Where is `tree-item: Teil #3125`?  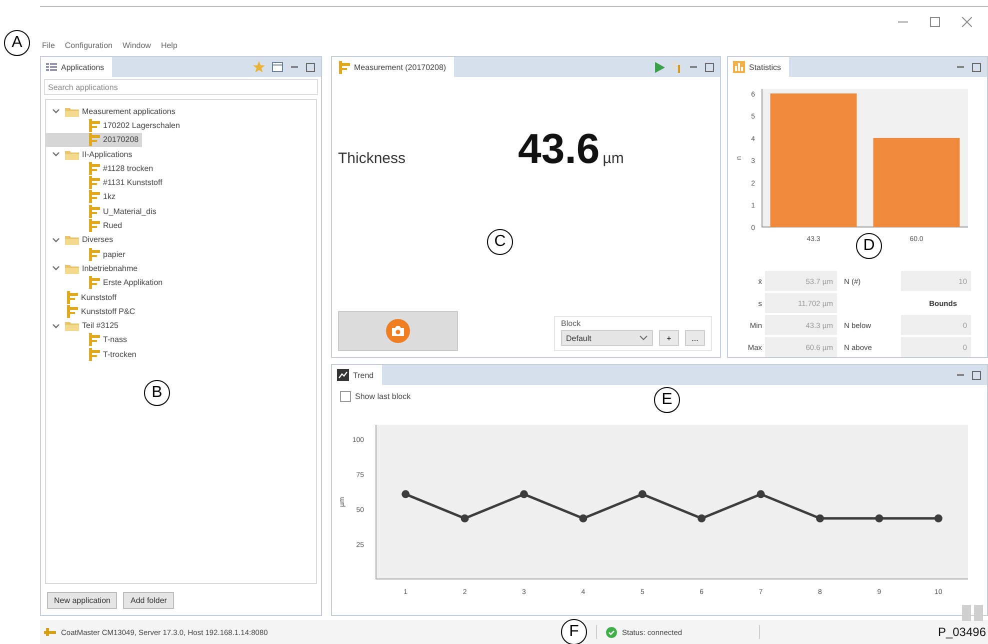 tree-item: Teil #3125 is located at coordinates (84, 325).